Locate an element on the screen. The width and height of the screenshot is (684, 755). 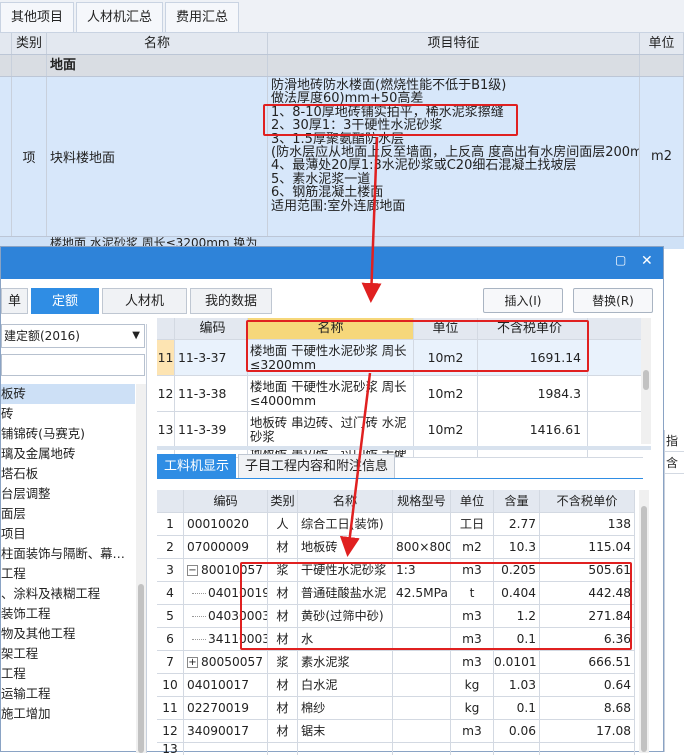
table-row: 12 34090017 材 锯末 m3 0.06 17.08 is located at coordinates (396, 731).